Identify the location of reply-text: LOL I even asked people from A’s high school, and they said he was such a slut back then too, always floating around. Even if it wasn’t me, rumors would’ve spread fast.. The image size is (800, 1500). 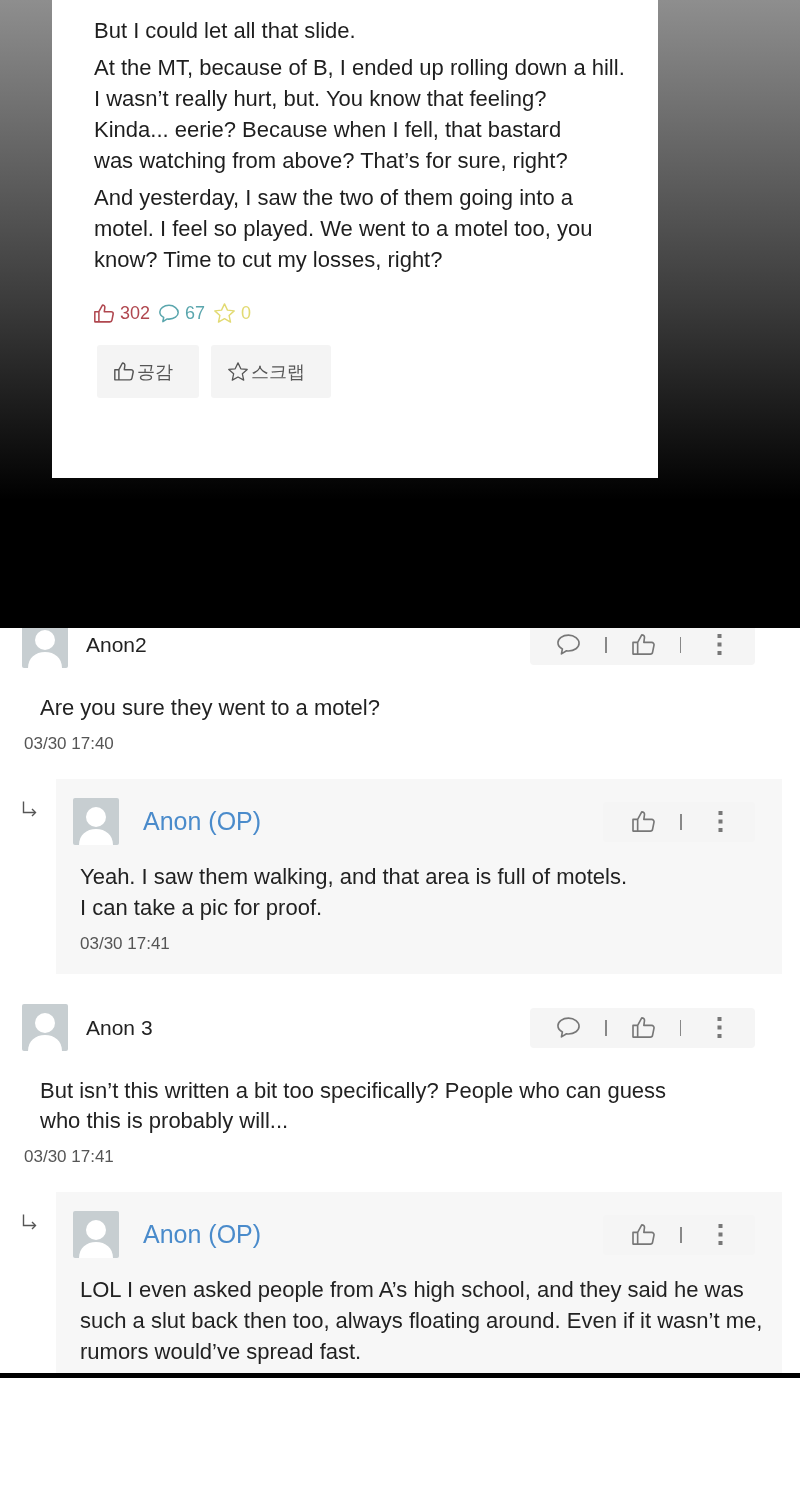
(422, 1321).